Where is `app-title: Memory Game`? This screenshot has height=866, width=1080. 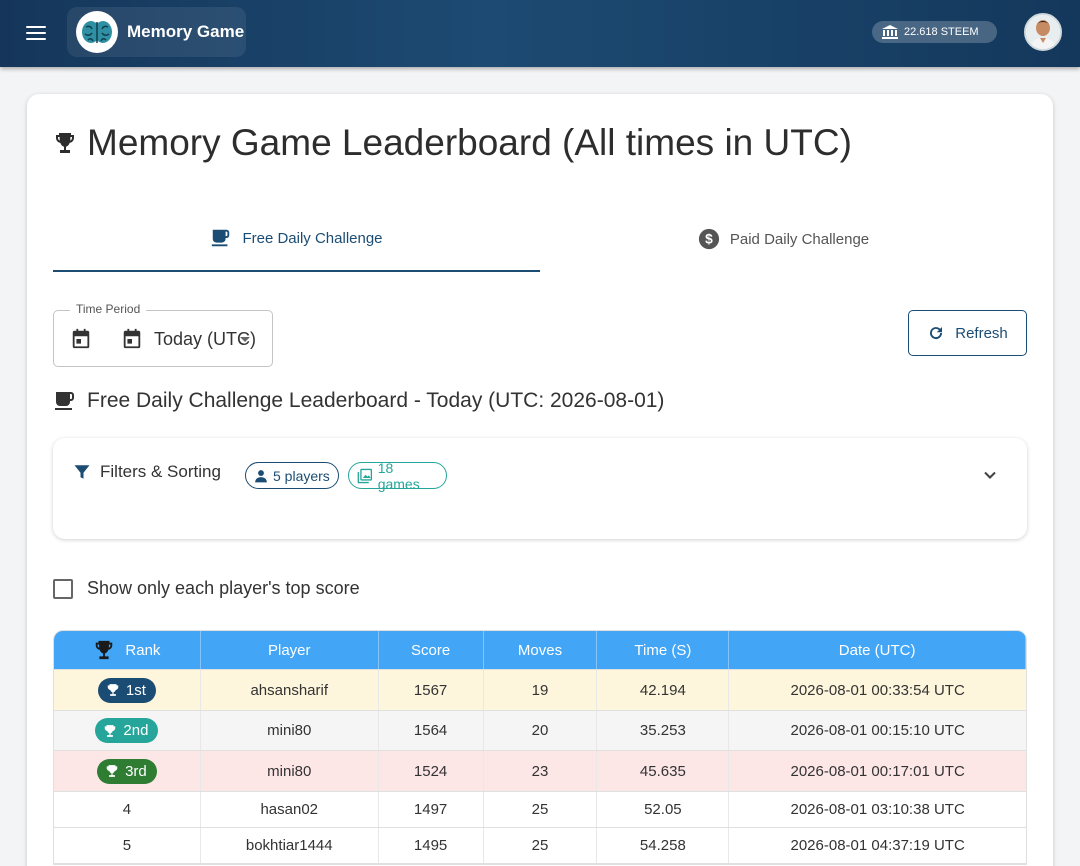 app-title: Memory Game is located at coordinates (186, 31).